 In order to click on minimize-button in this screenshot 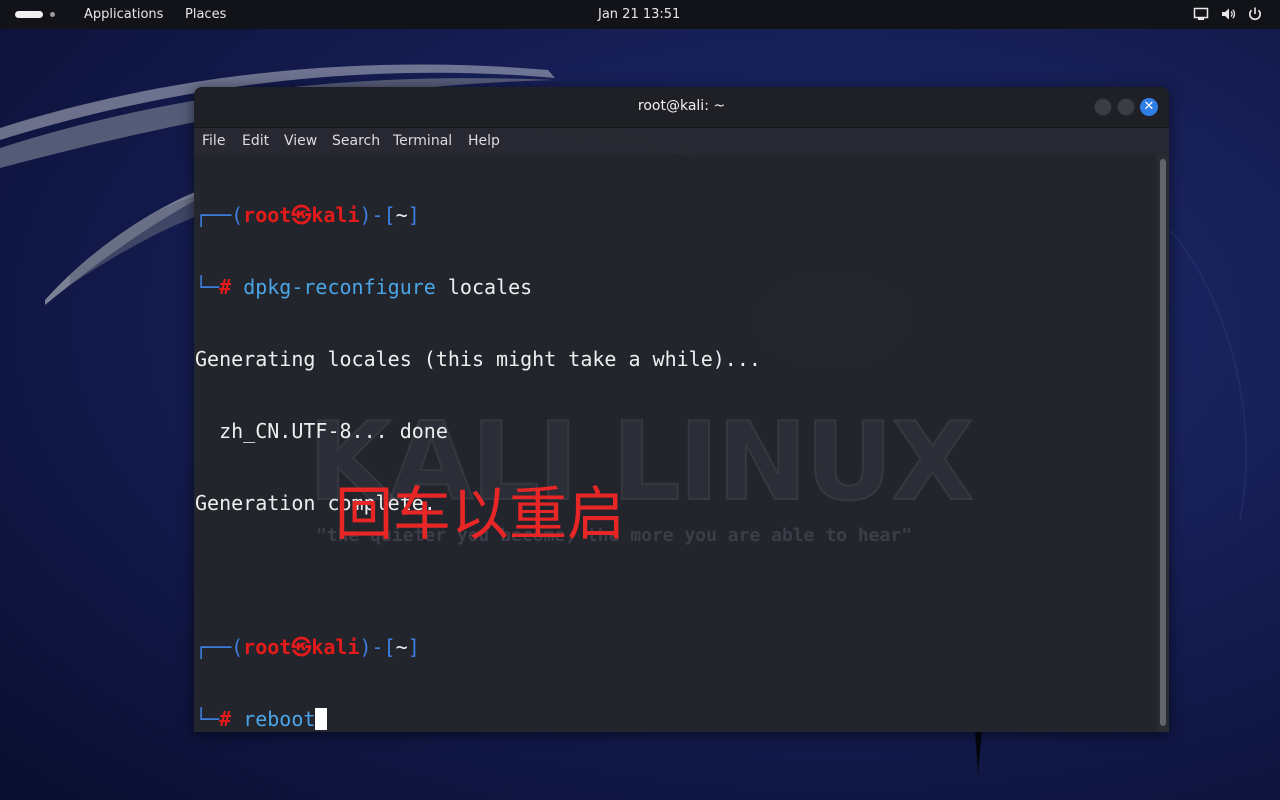, I will do `click(1103, 107)`.